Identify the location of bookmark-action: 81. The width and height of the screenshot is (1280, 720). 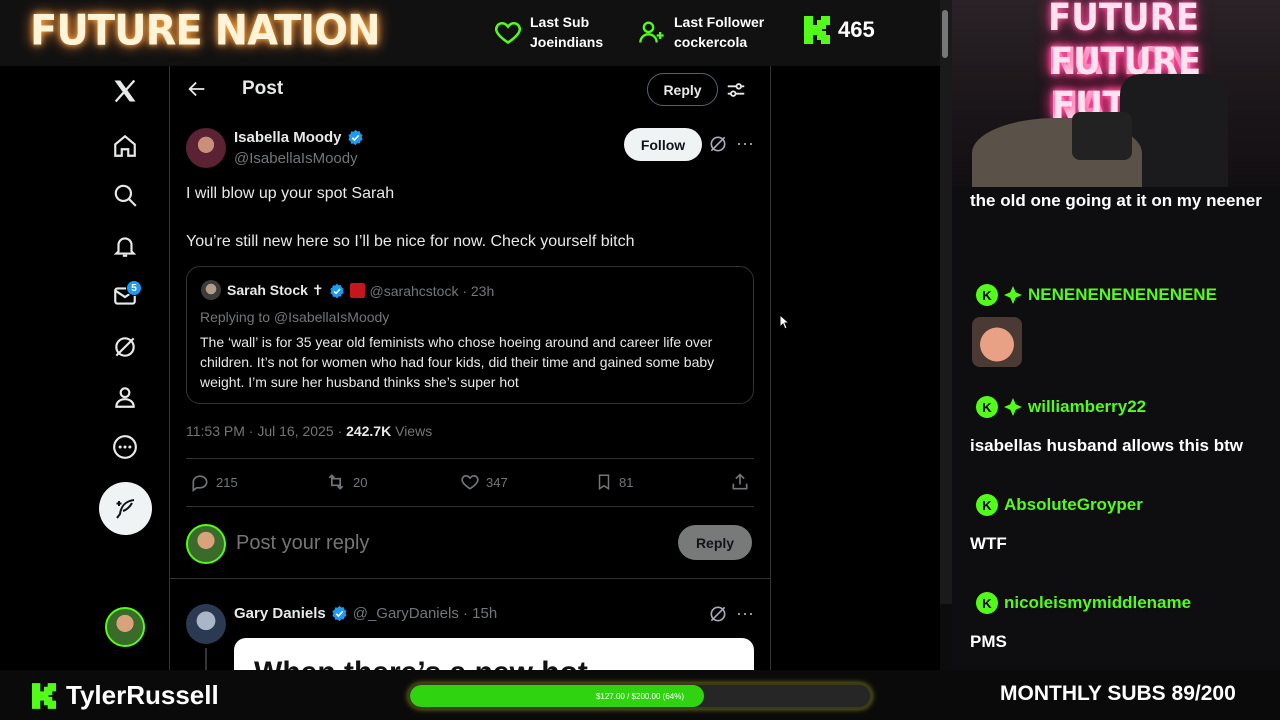
(614, 482).